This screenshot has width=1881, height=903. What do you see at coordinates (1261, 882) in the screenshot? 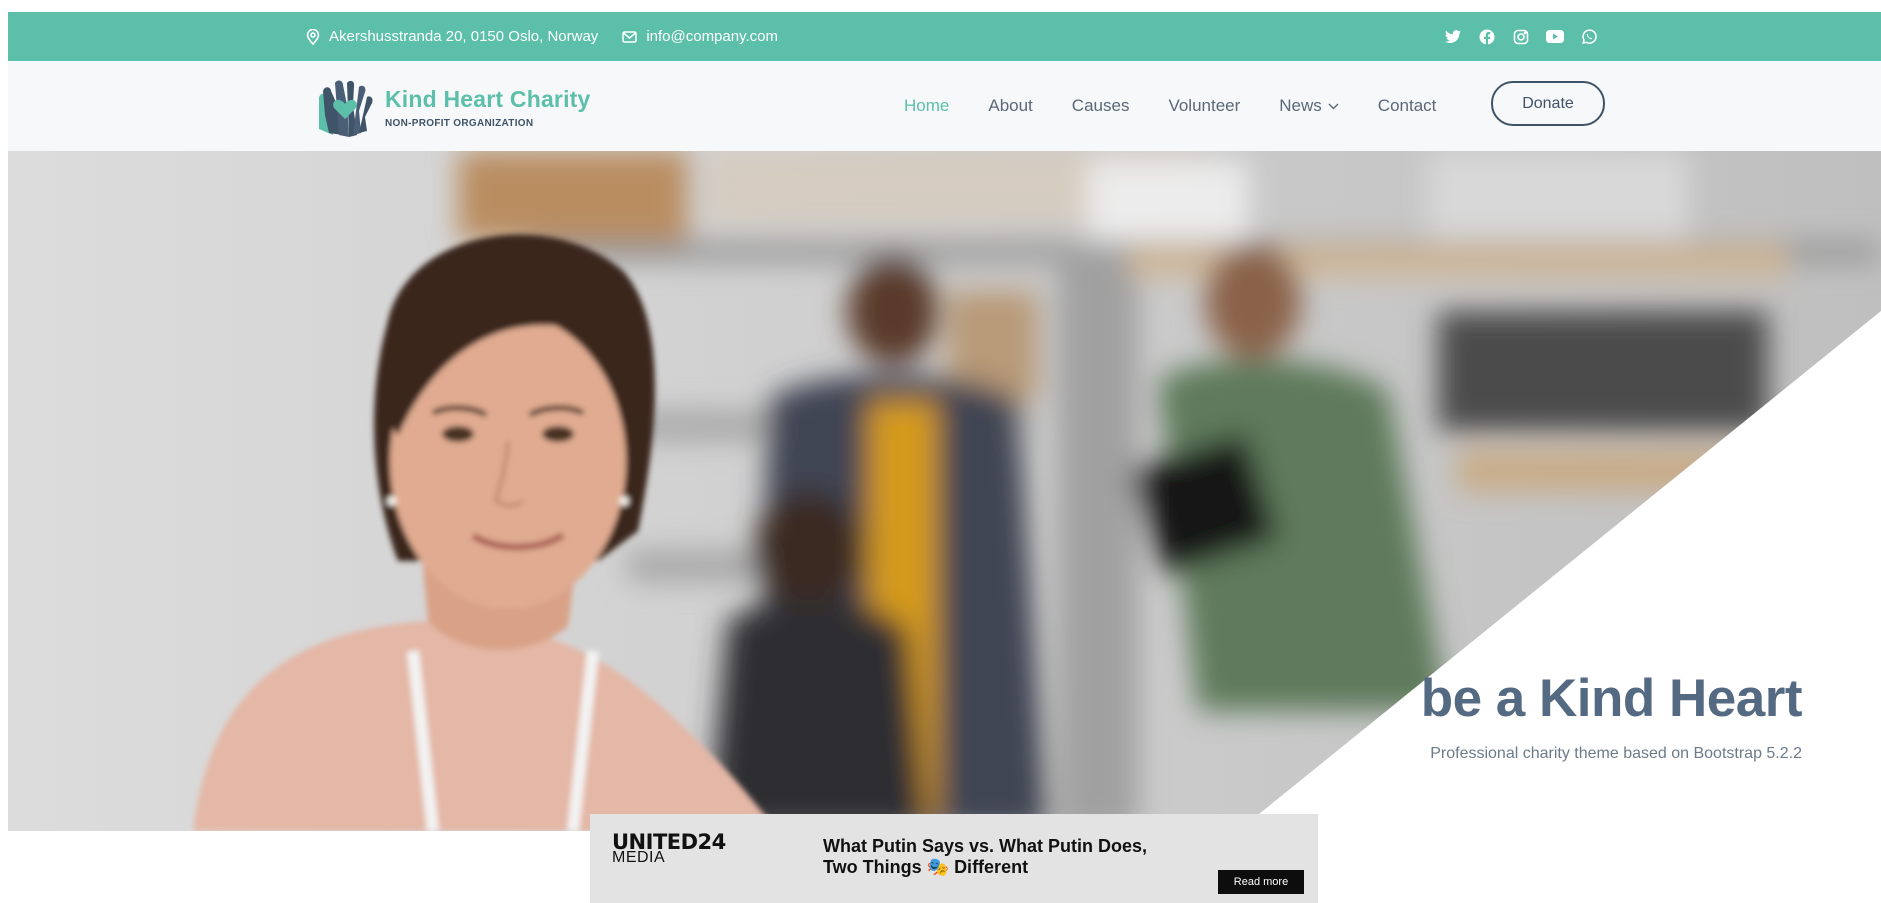
I see `read-more-button: Read more` at bounding box center [1261, 882].